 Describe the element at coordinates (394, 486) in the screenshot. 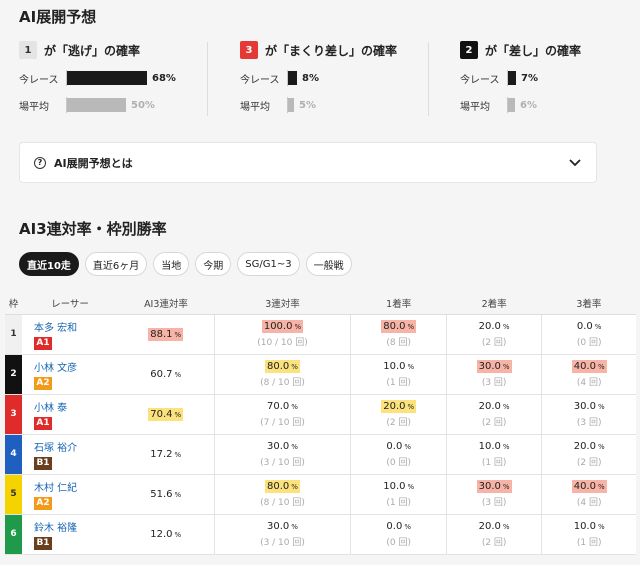

I see `rate-number: 10.0` at that location.